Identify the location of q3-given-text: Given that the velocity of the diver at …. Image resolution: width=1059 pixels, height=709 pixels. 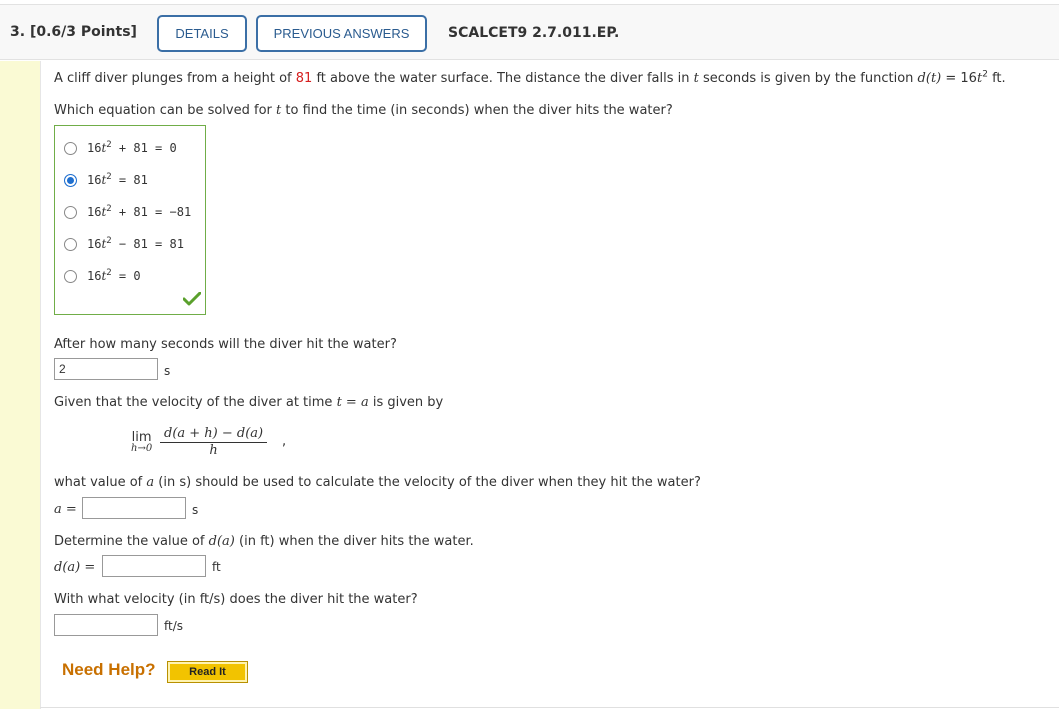
(249, 402).